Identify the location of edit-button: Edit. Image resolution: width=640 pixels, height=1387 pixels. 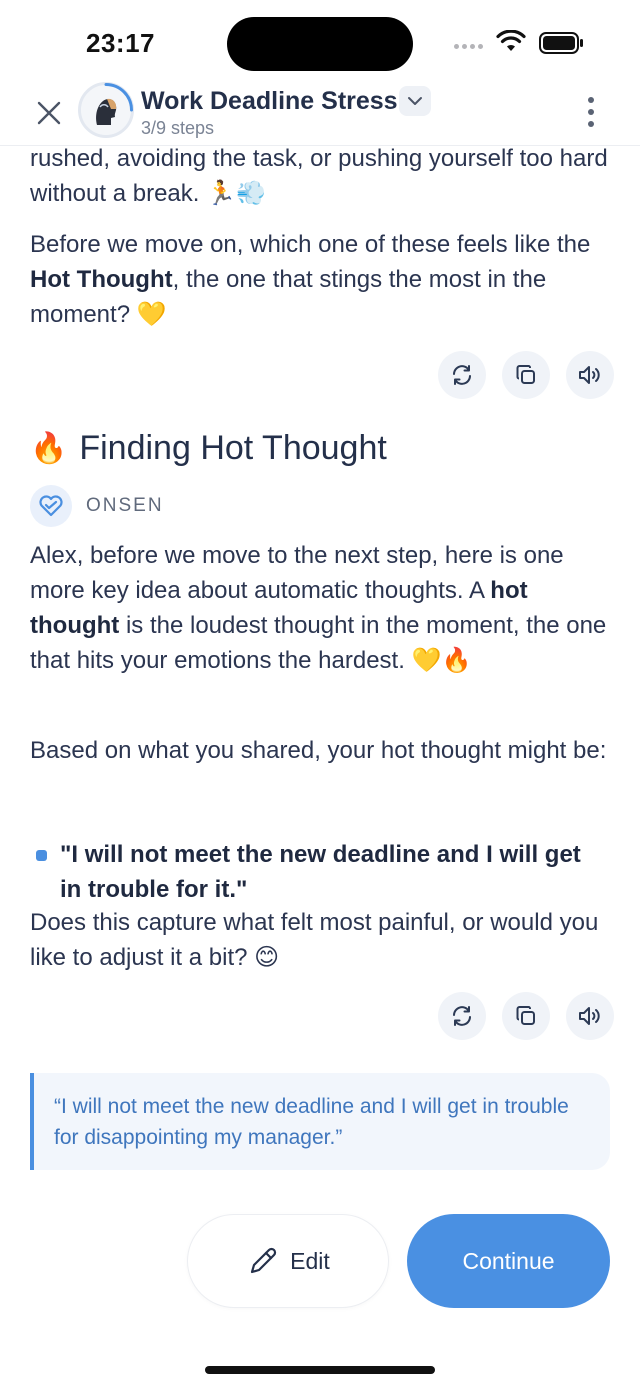
(288, 1261).